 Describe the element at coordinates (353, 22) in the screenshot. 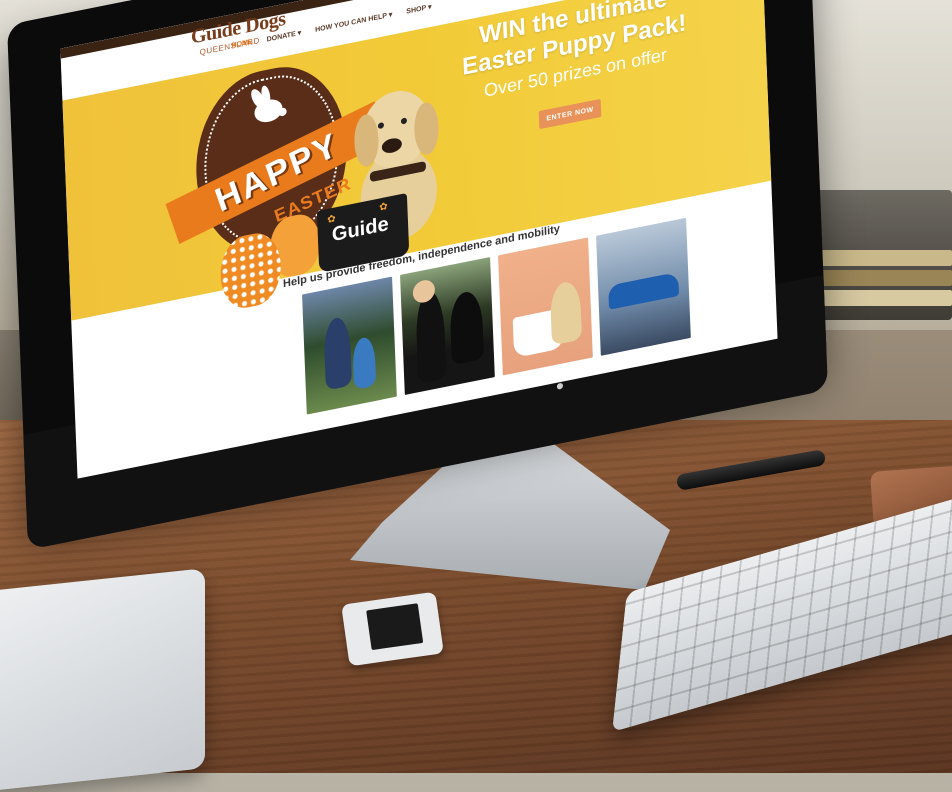

I see `nav-how-you-can-help: HOW YOU CAN HELP` at that location.